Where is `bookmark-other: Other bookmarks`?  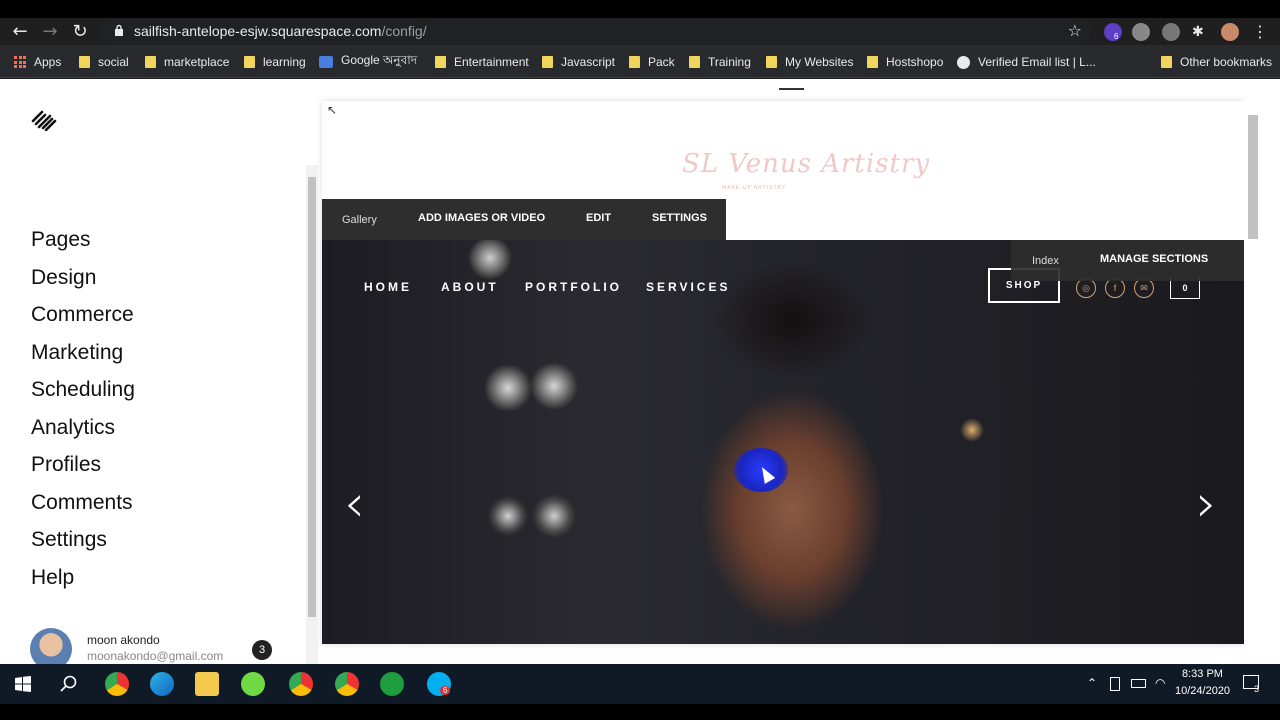
bookmark-other: Other bookmarks is located at coordinates (1216, 62).